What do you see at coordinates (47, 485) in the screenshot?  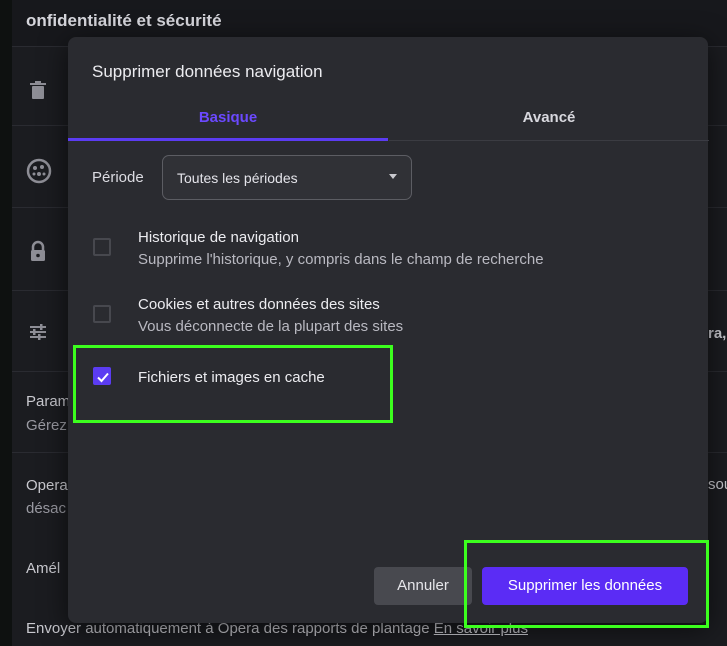 I see `settings-row-title: Opera` at bounding box center [47, 485].